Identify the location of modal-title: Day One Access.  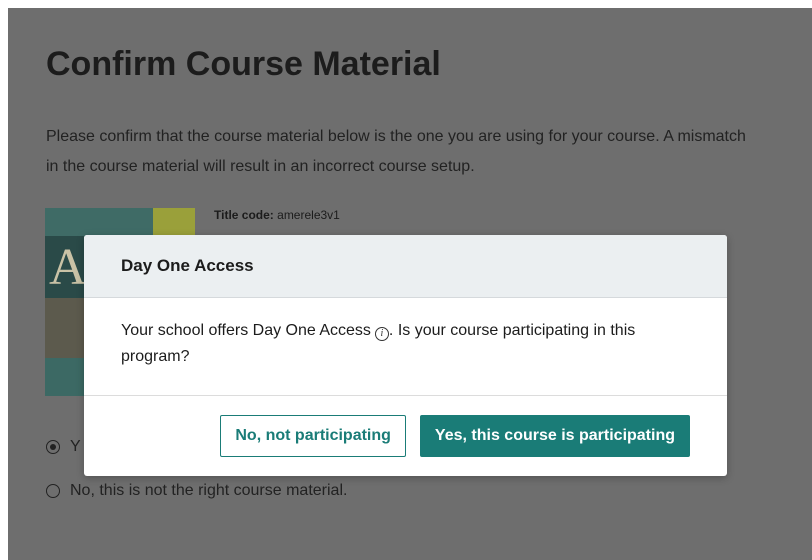
(187, 265).